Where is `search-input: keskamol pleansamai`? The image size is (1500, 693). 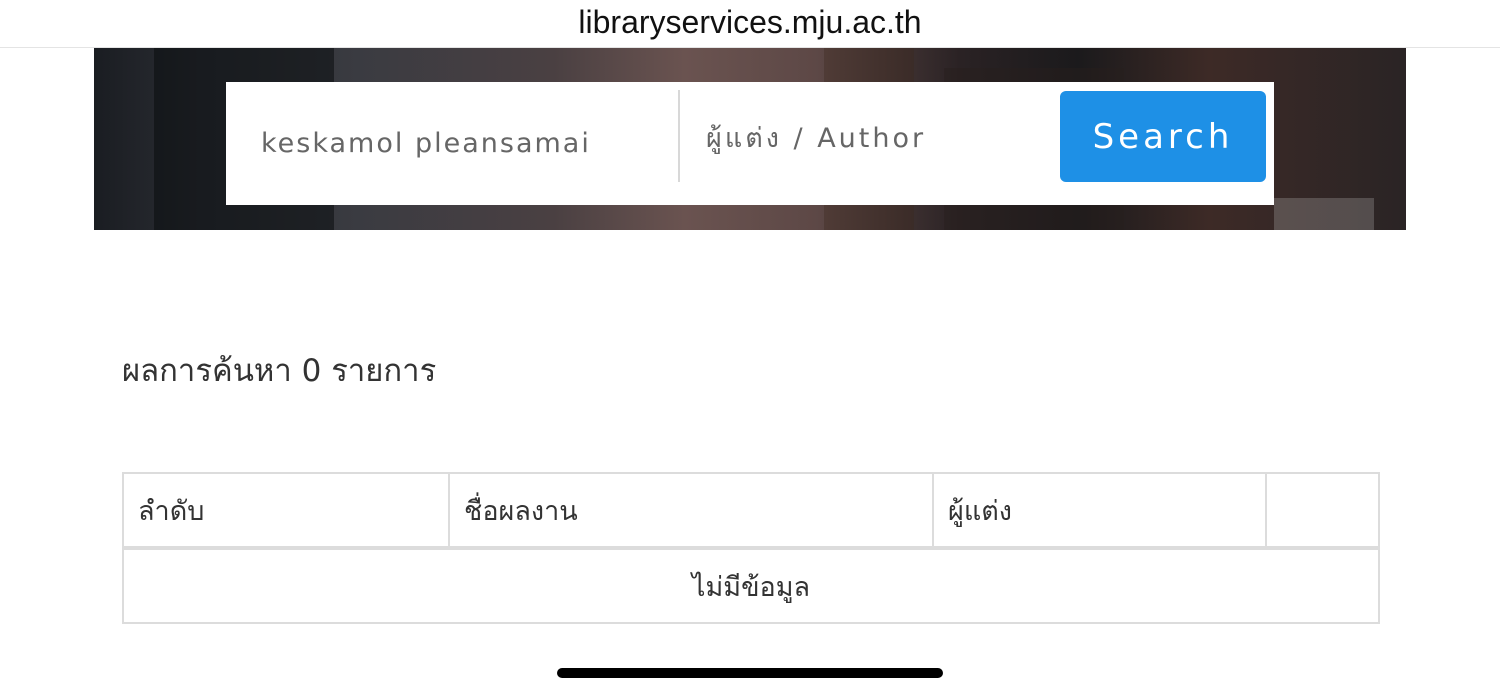 search-input: keskamol pleansamai is located at coordinates (452, 143).